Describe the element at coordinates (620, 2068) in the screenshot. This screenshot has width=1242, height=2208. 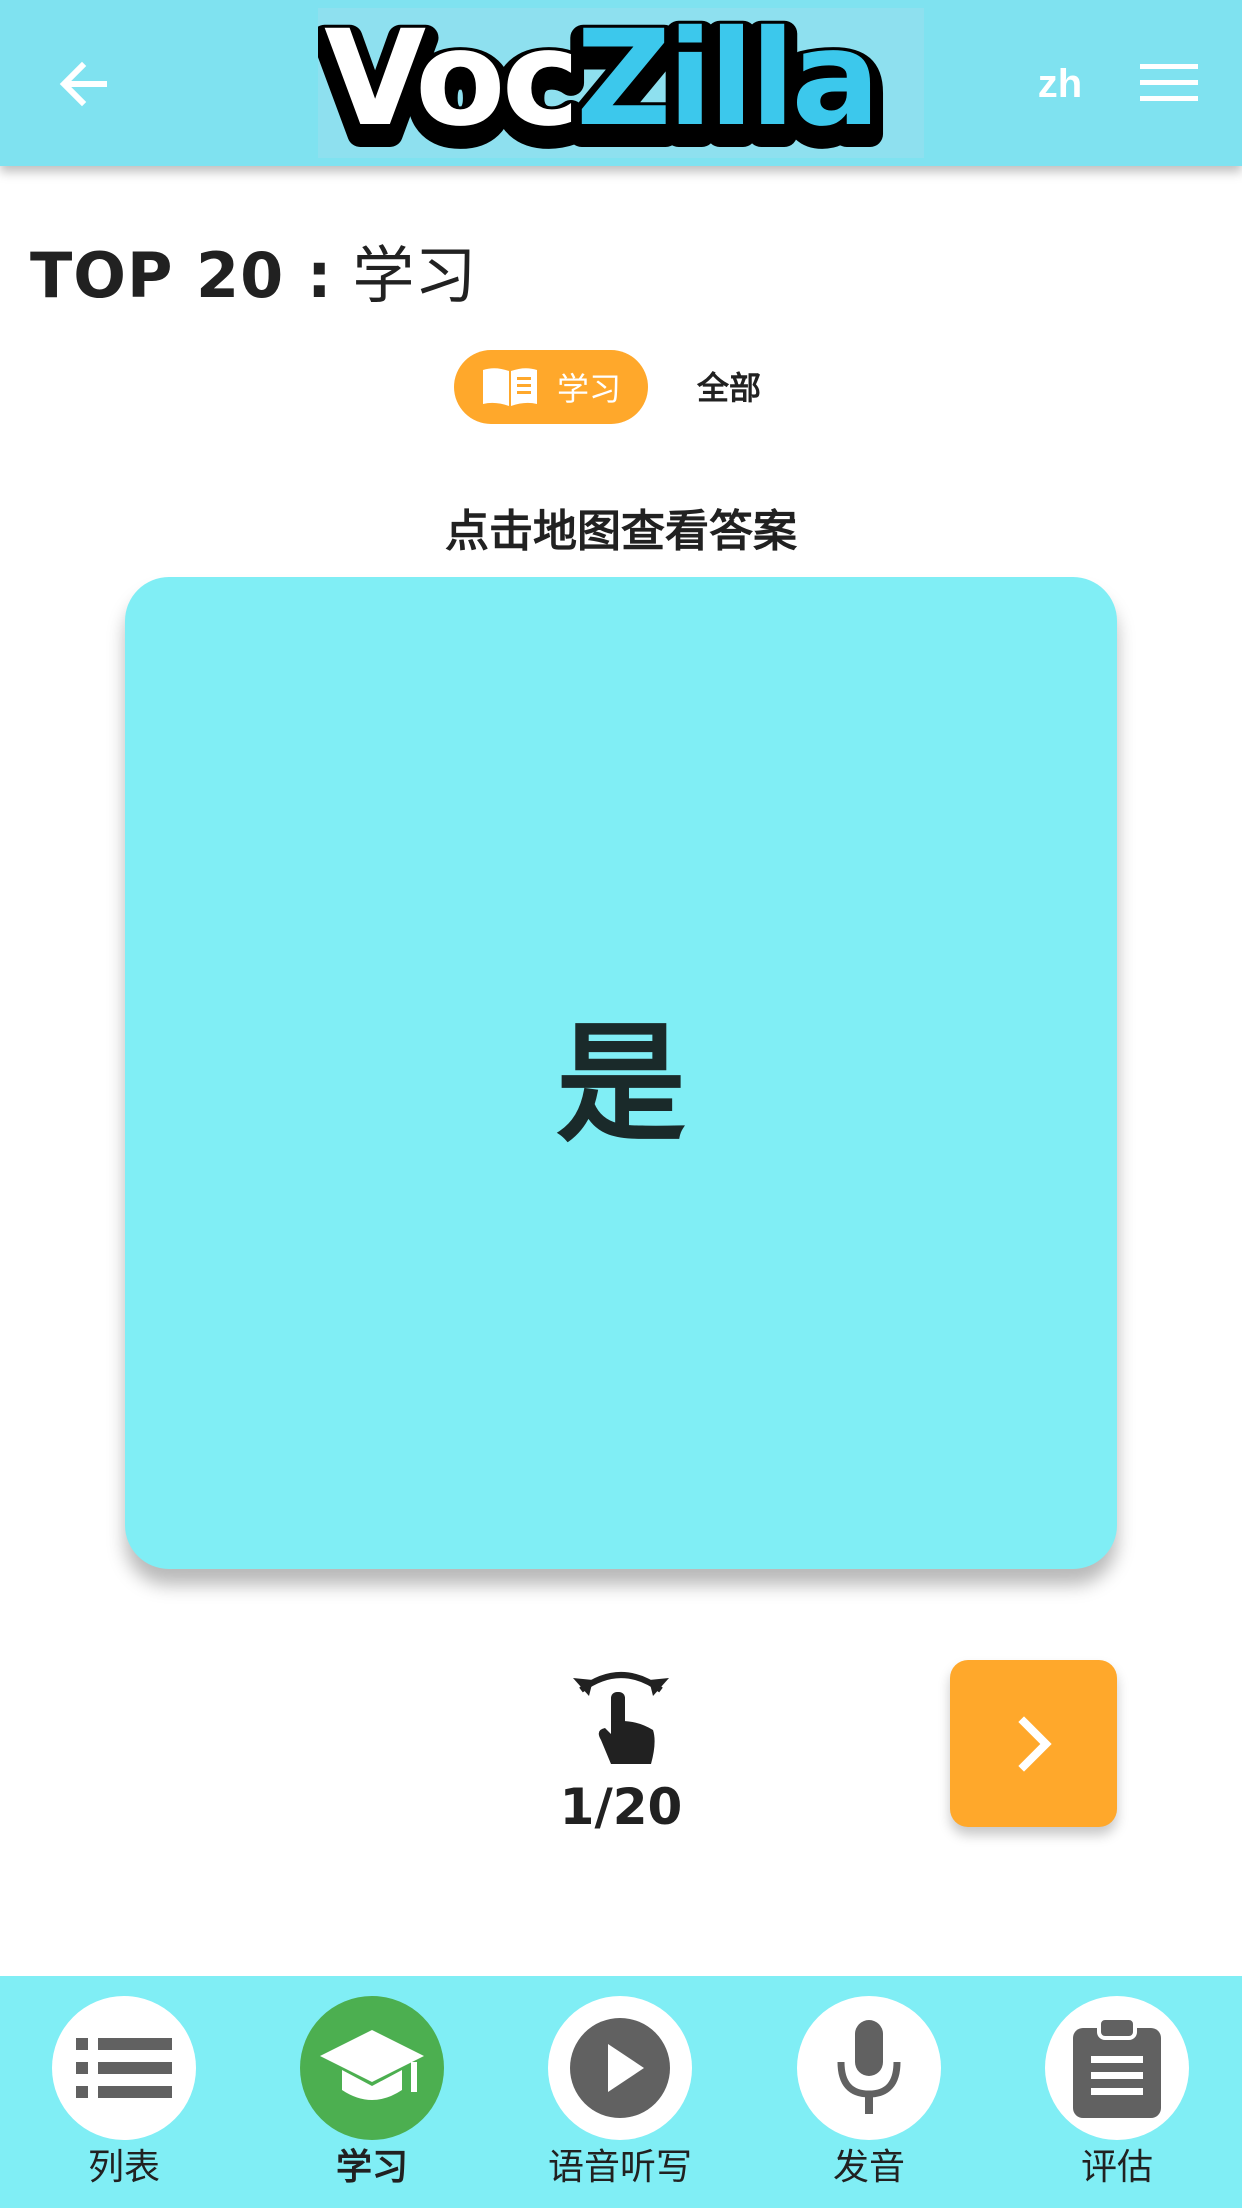
I see `play-icon` at that location.